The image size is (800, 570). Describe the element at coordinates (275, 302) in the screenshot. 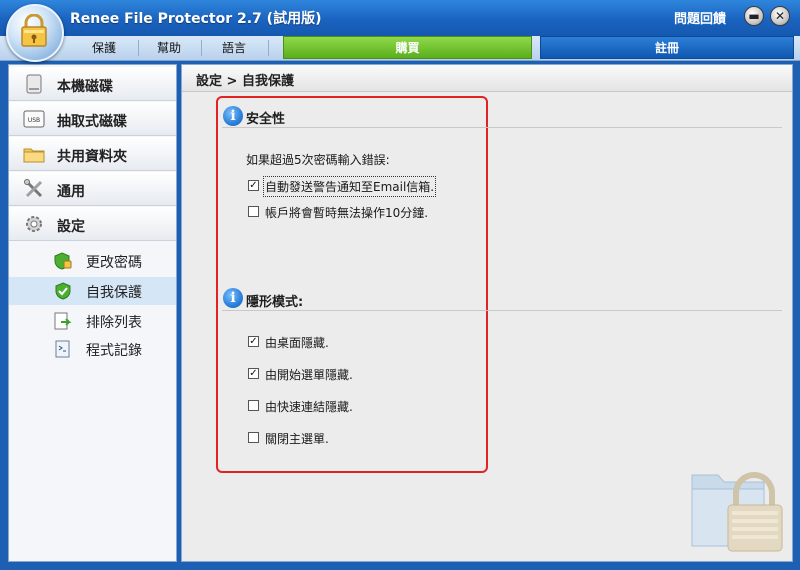

I see `section-heading-stealth: 隱形模式:` at that location.